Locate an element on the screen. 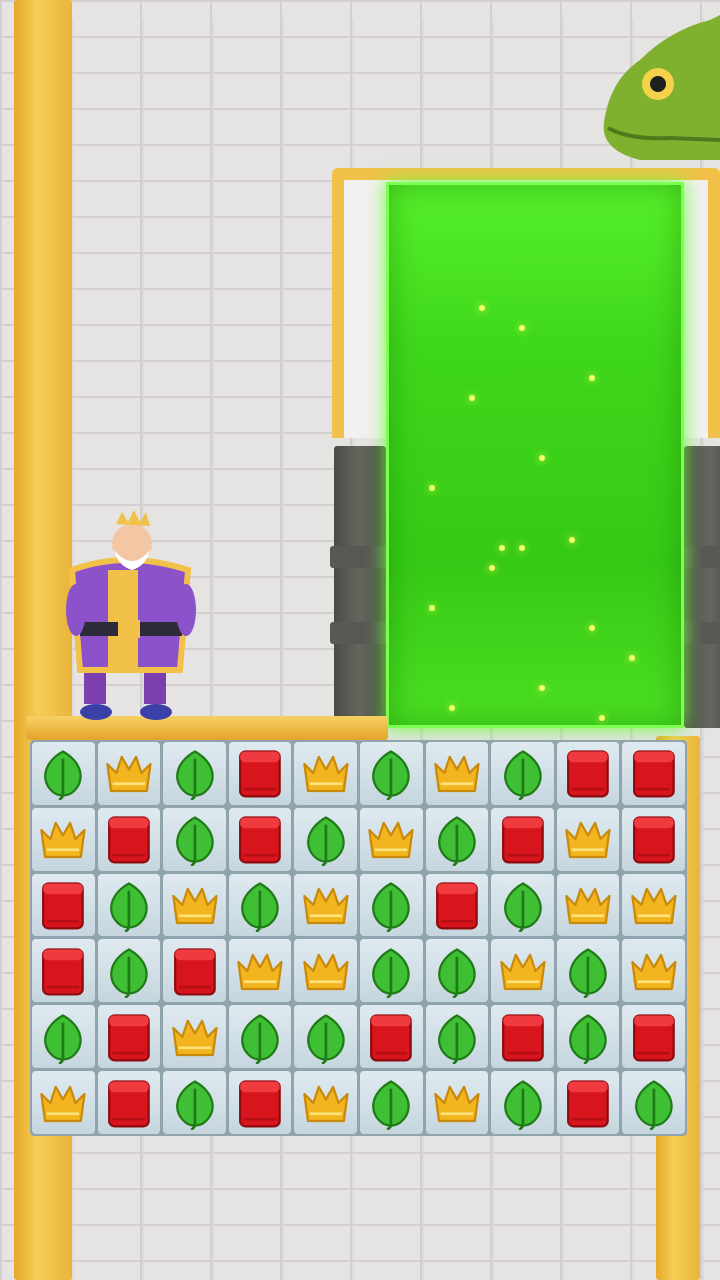 Image resolution: width=720 pixels, height=1280 pixels. snake-head-icon is located at coordinates (661, 87).